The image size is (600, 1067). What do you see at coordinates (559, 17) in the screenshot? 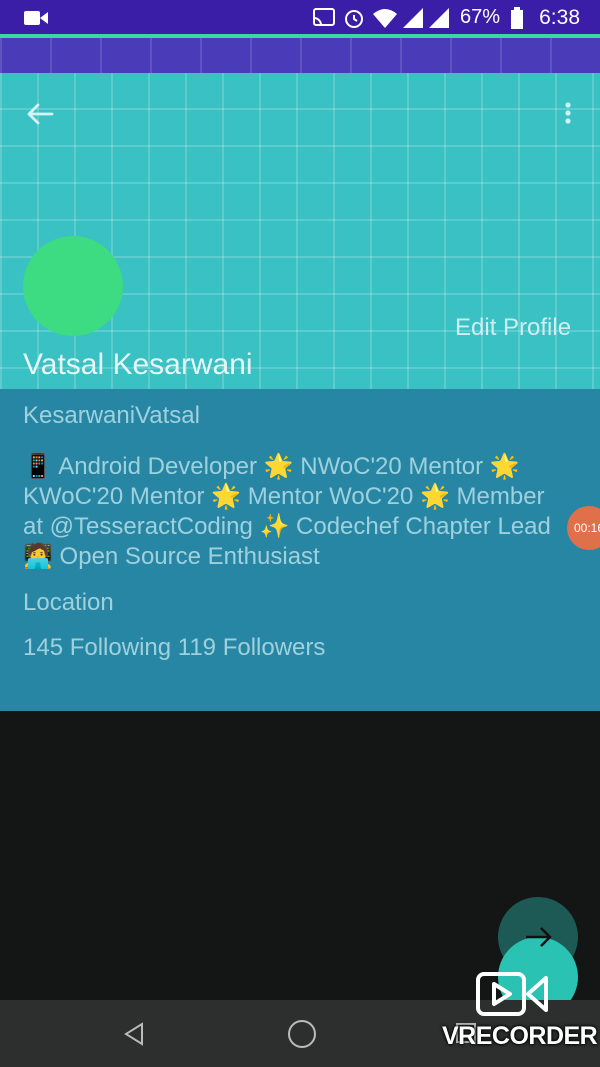
I see `clock: 6:38` at bounding box center [559, 17].